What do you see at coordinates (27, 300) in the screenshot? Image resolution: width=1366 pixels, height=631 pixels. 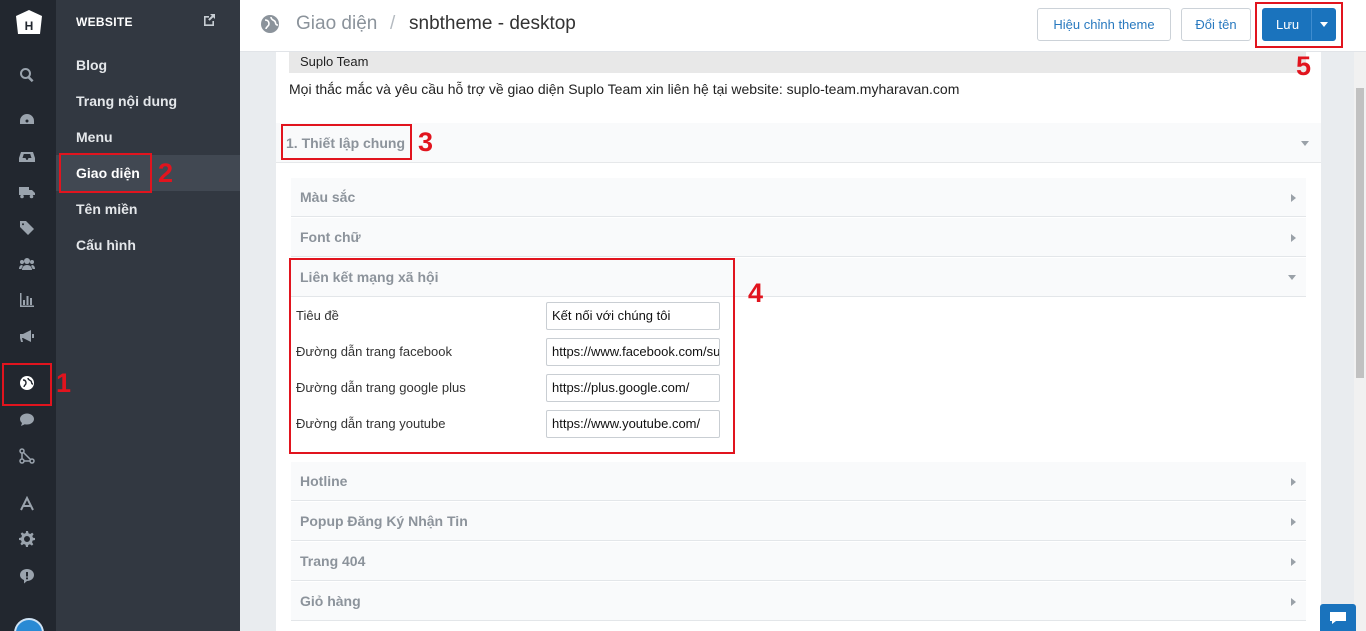 I see `chart-icon` at bounding box center [27, 300].